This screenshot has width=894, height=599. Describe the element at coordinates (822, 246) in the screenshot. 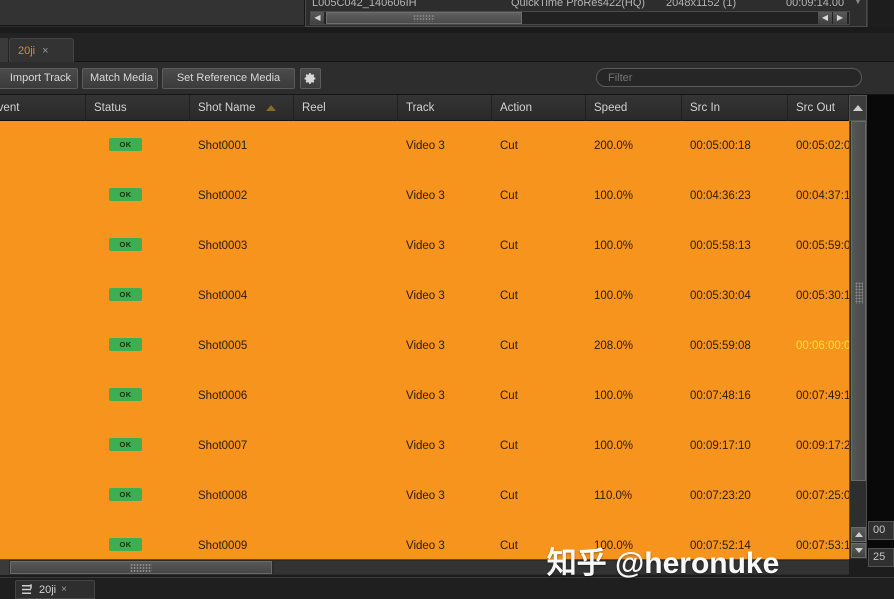

I see `cell-srcout: 00:05:59:0` at that location.